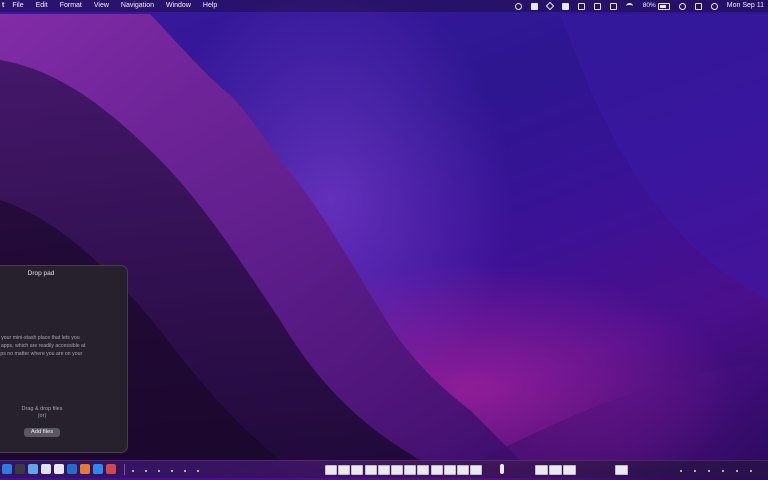 The width and height of the screenshot is (768, 480). What do you see at coordinates (613, 6) in the screenshot?
I see `monitor-icon` at bounding box center [613, 6].